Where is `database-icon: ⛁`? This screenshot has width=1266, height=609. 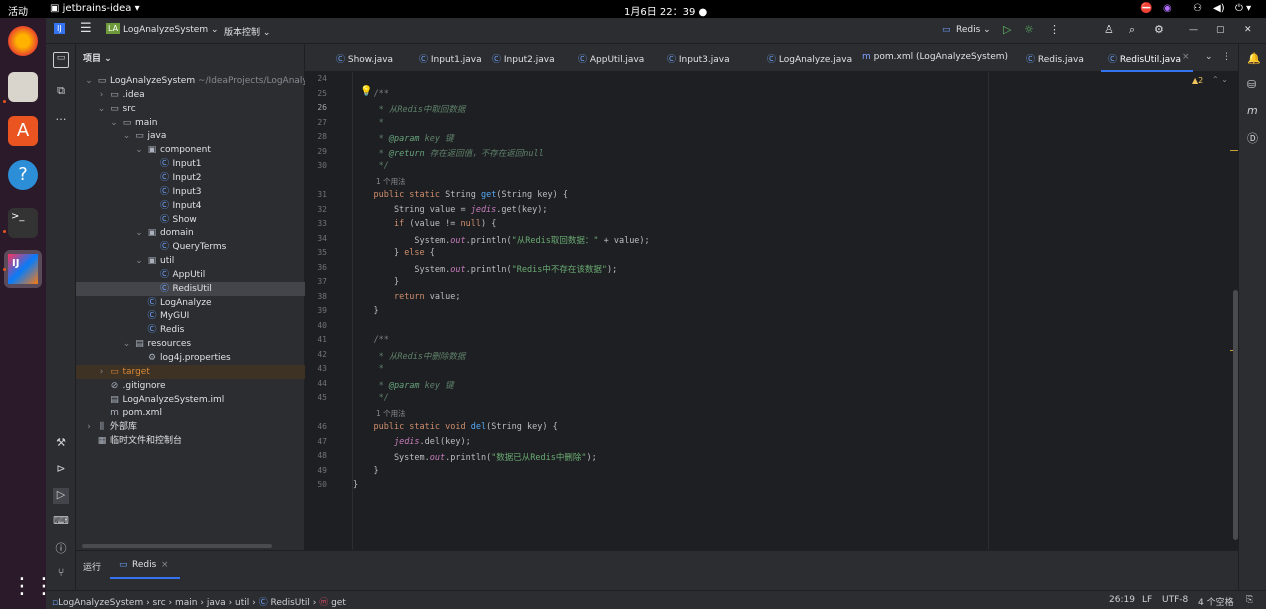
database-icon: ⛁ is located at coordinates (1251, 84).